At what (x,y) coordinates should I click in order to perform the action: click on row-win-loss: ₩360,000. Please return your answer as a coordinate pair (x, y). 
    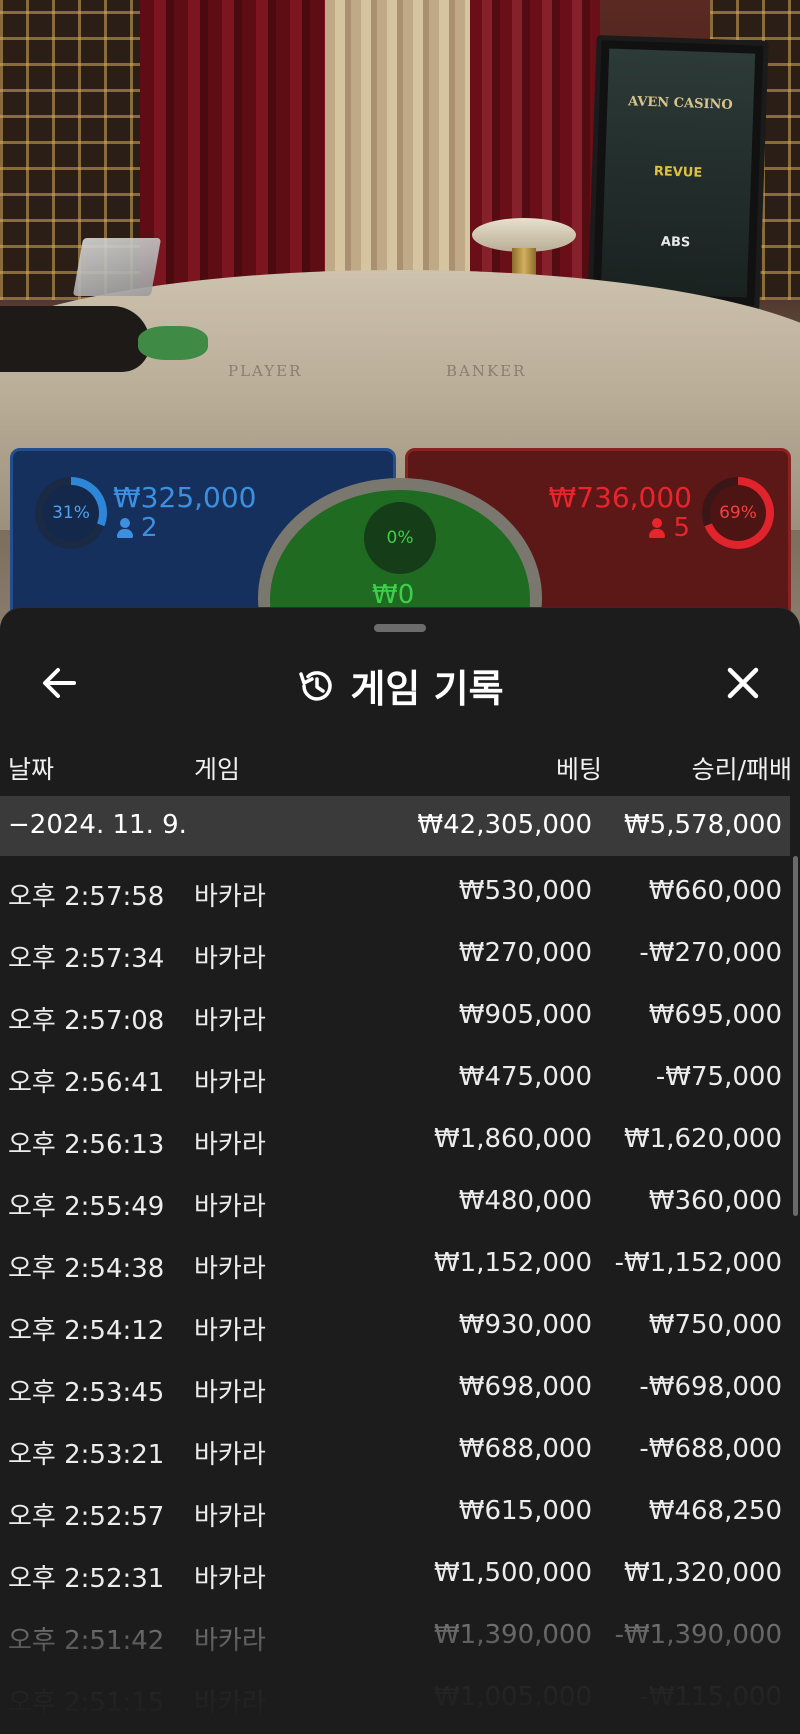
    Looking at the image, I should click on (715, 1201).